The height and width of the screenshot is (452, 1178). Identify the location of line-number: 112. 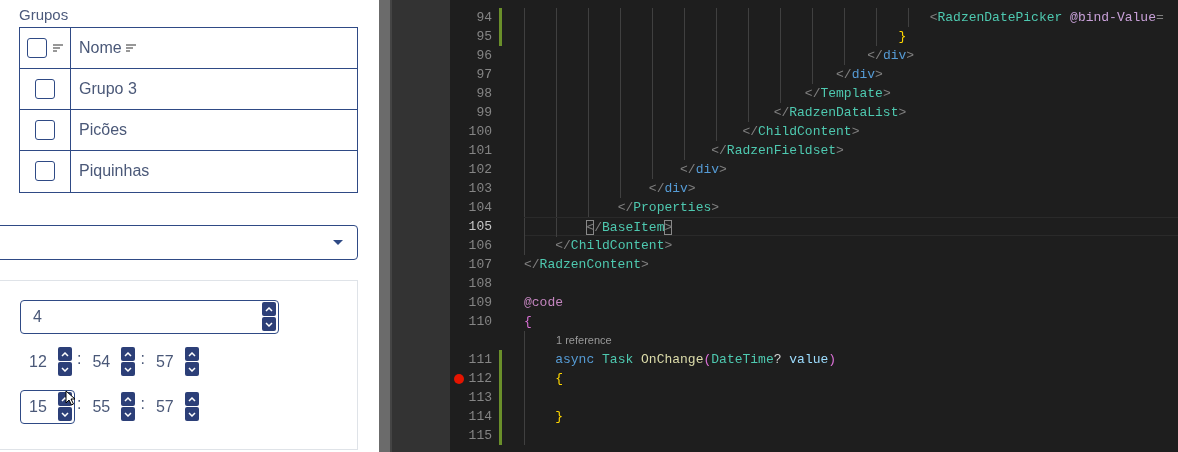
(480, 379).